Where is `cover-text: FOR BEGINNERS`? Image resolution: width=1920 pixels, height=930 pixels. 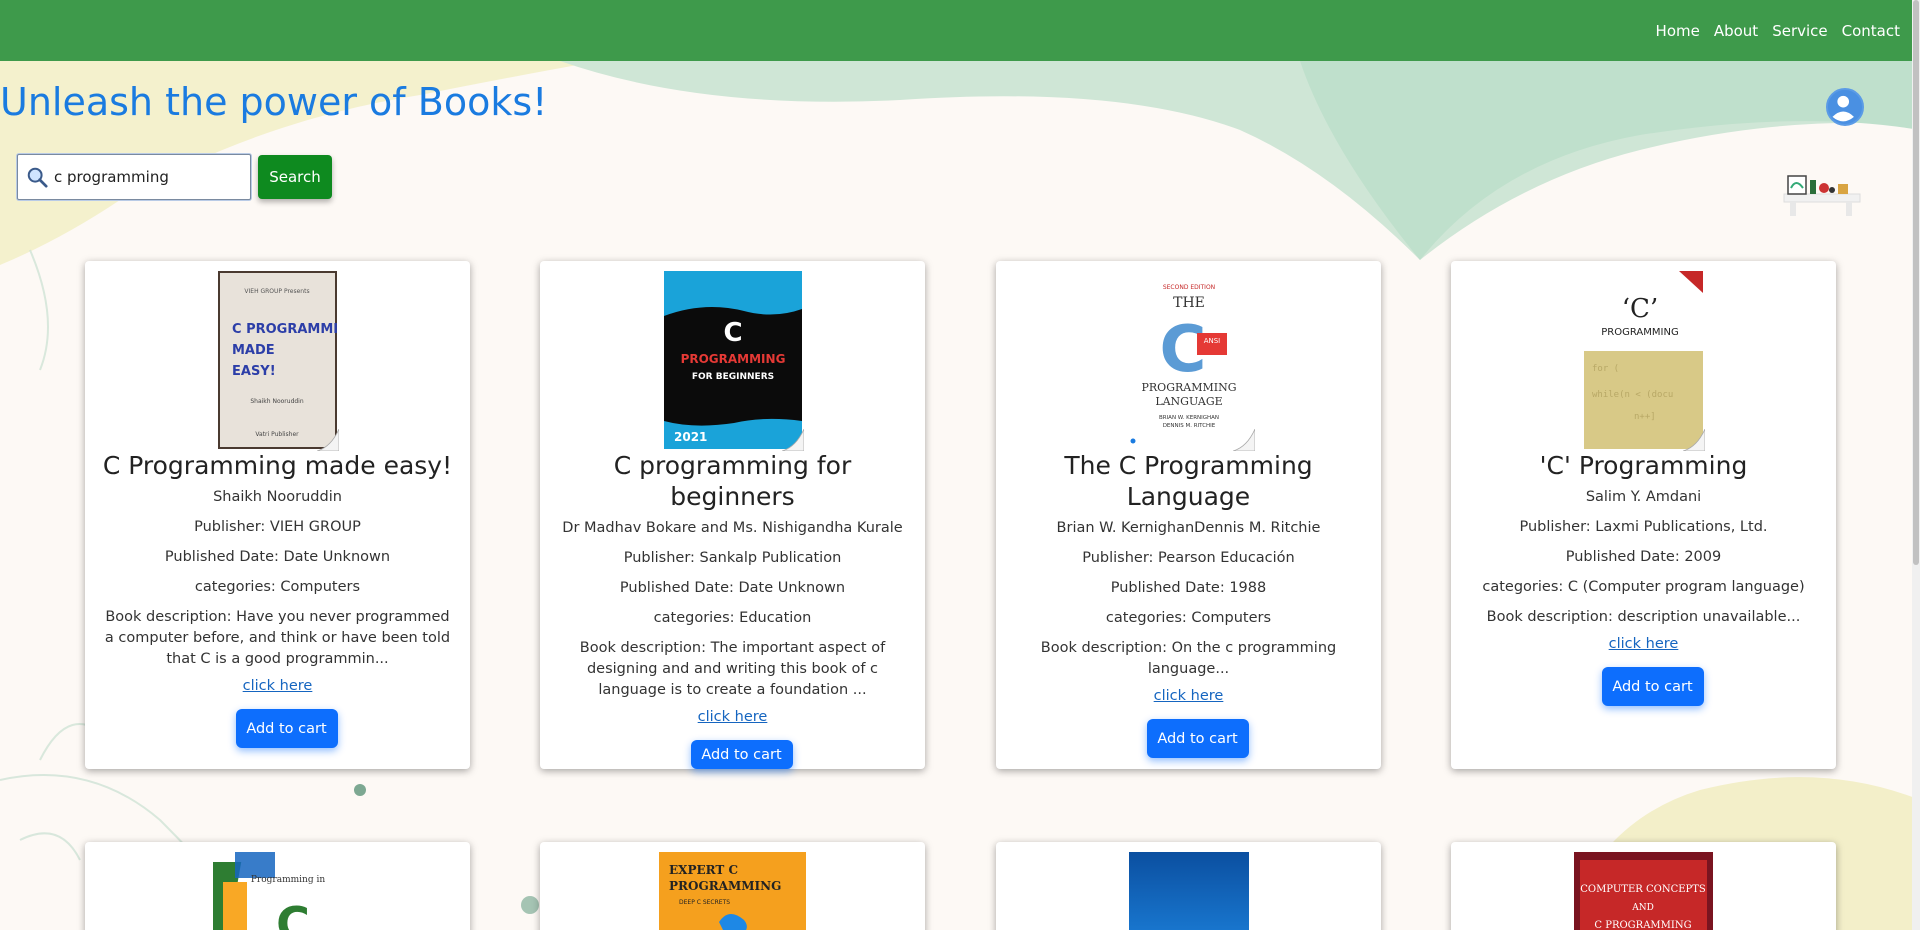 cover-text: FOR BEGINNERS is located at coordinates (732, 377).